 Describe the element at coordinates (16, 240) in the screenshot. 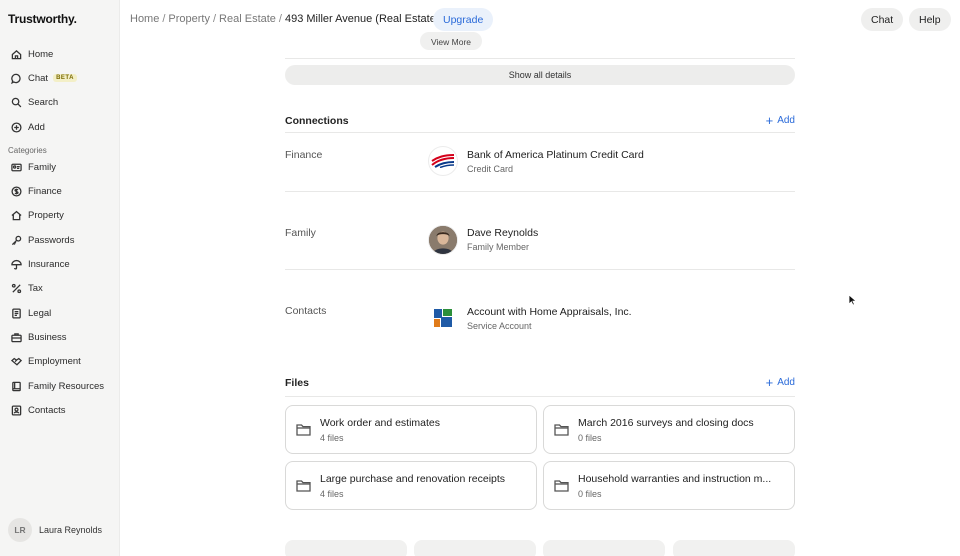

I see `key-icon` at that location.